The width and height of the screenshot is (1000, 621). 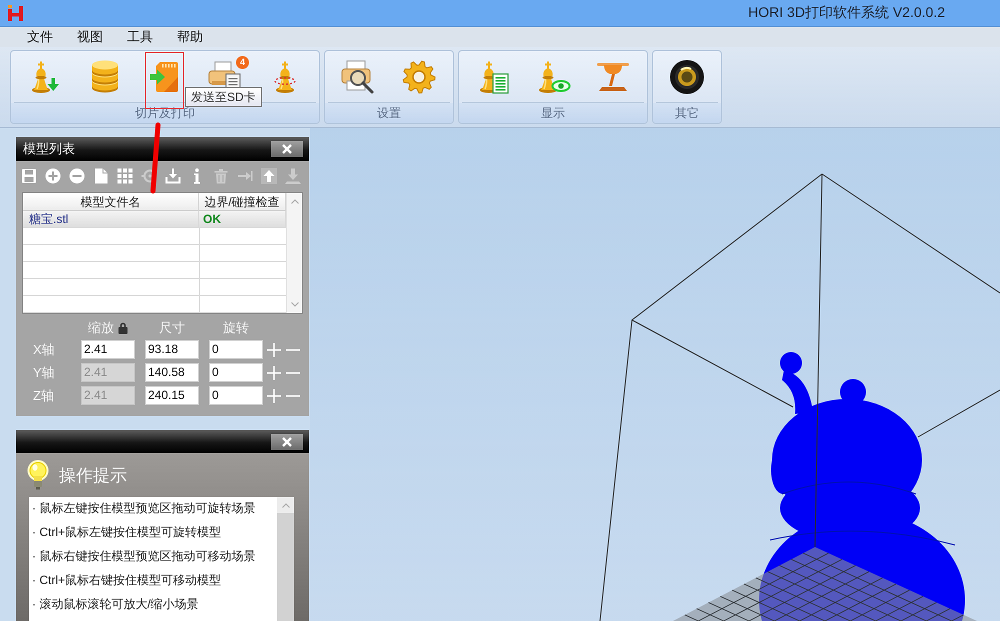 What do you see at coordinates (242, 202) in the screenshot?
I see `column-header: 边界/碰撞检查` at bounding box center [242, 202].